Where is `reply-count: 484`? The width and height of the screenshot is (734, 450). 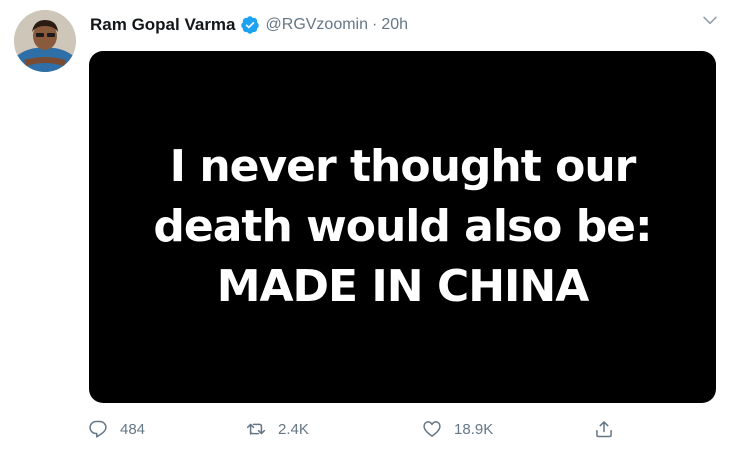
reply-count: 484 is located at coordinates (133, 429).